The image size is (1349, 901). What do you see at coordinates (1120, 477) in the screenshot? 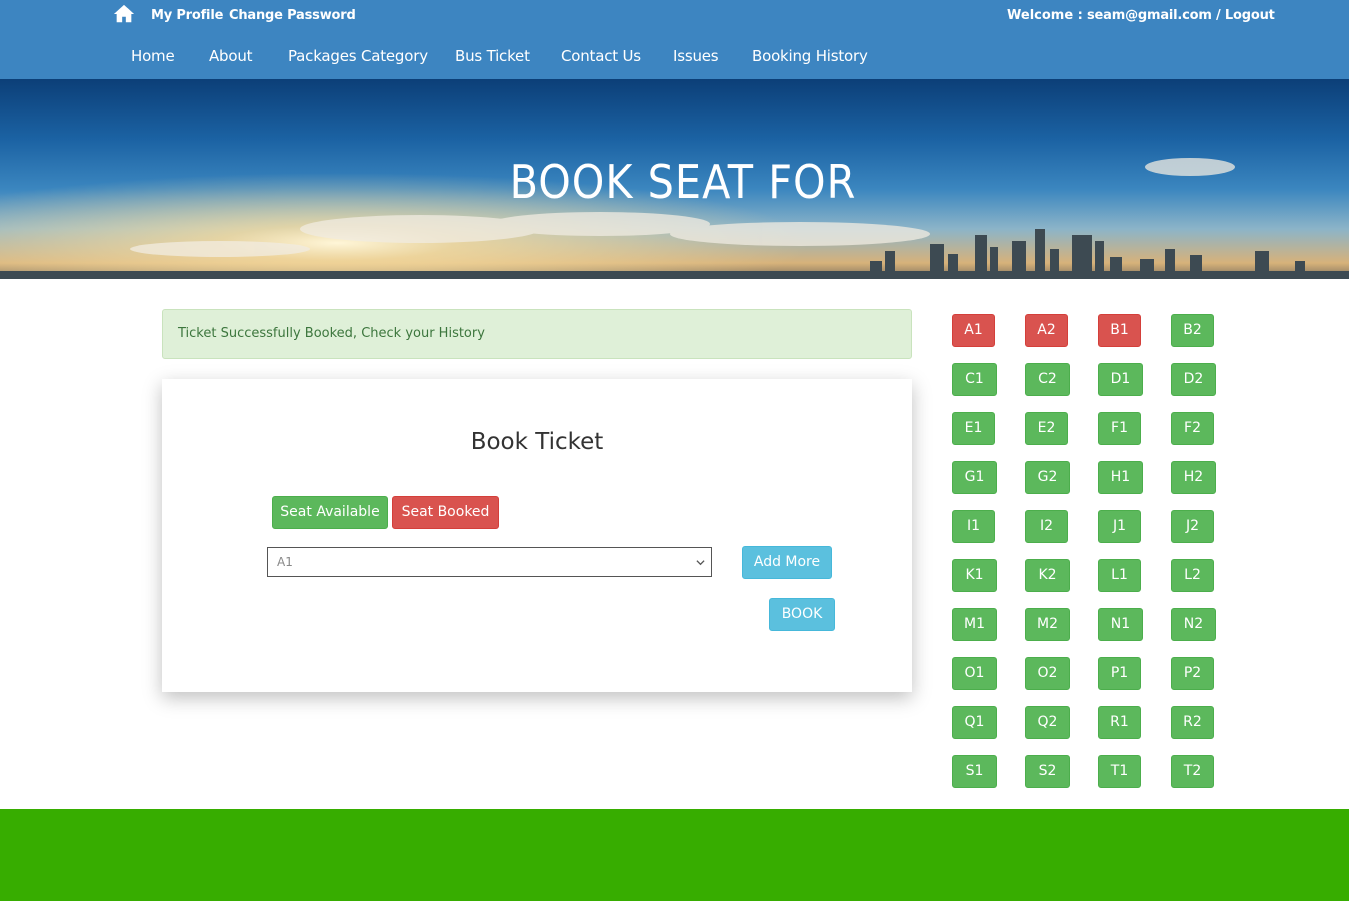
I see `seat-h1: H1` at bounding box center [1120, 477].